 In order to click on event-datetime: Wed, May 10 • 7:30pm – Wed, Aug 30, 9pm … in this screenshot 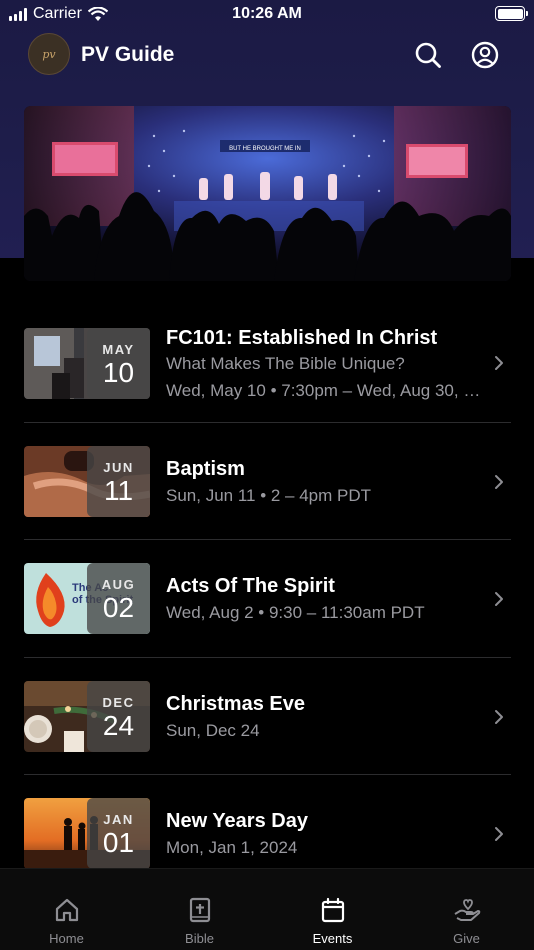, I will do `click(326, 390)`.